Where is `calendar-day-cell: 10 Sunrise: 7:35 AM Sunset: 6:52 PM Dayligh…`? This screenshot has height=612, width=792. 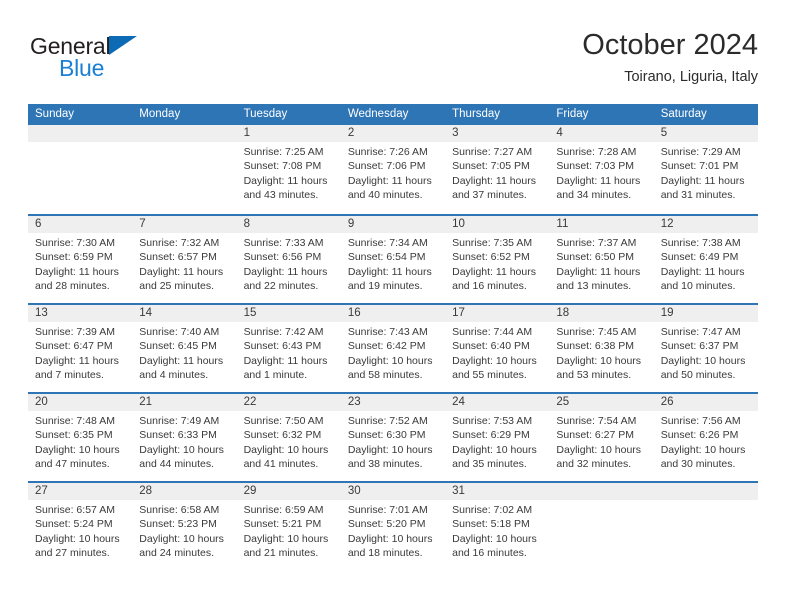 calendar-day-cell: 10 Sunrise: 7:35 AM Sunset: 6:52 PM Dayligh… is located at coordinates (497, 259).